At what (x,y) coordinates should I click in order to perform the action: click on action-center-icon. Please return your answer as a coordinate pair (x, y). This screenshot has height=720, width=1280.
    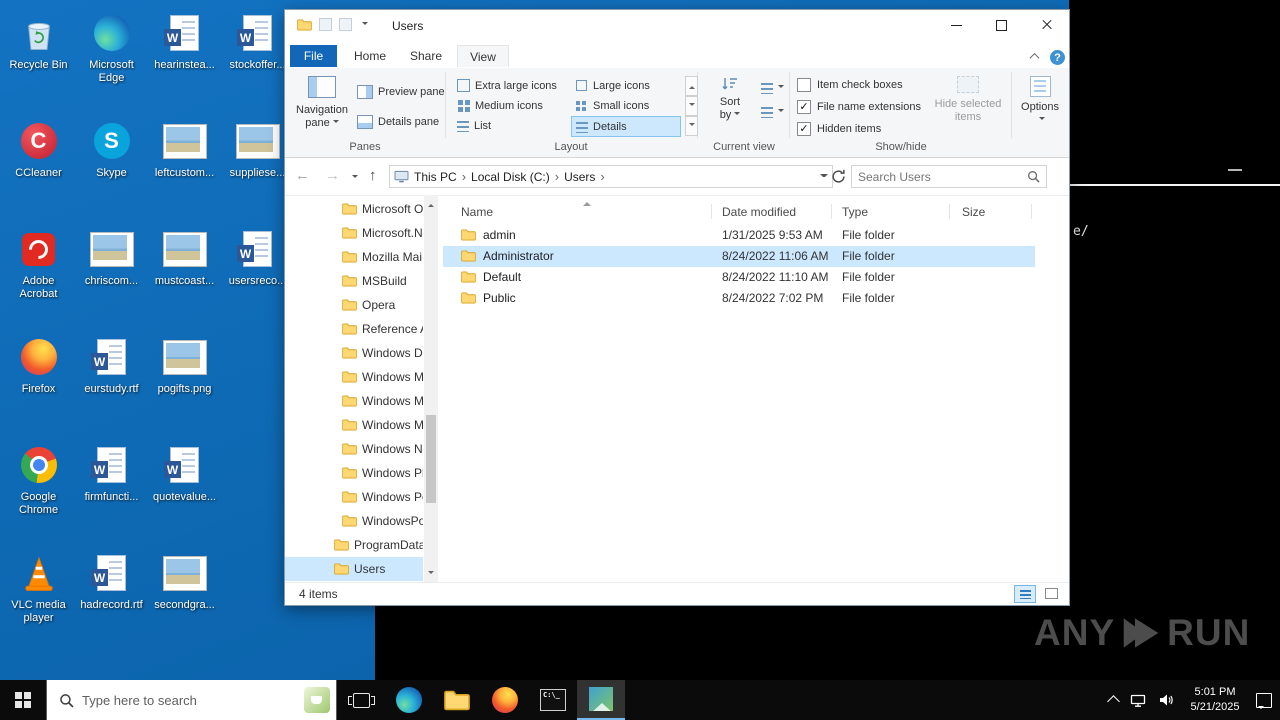
    Looking at the image, I should click on (1264, 700).